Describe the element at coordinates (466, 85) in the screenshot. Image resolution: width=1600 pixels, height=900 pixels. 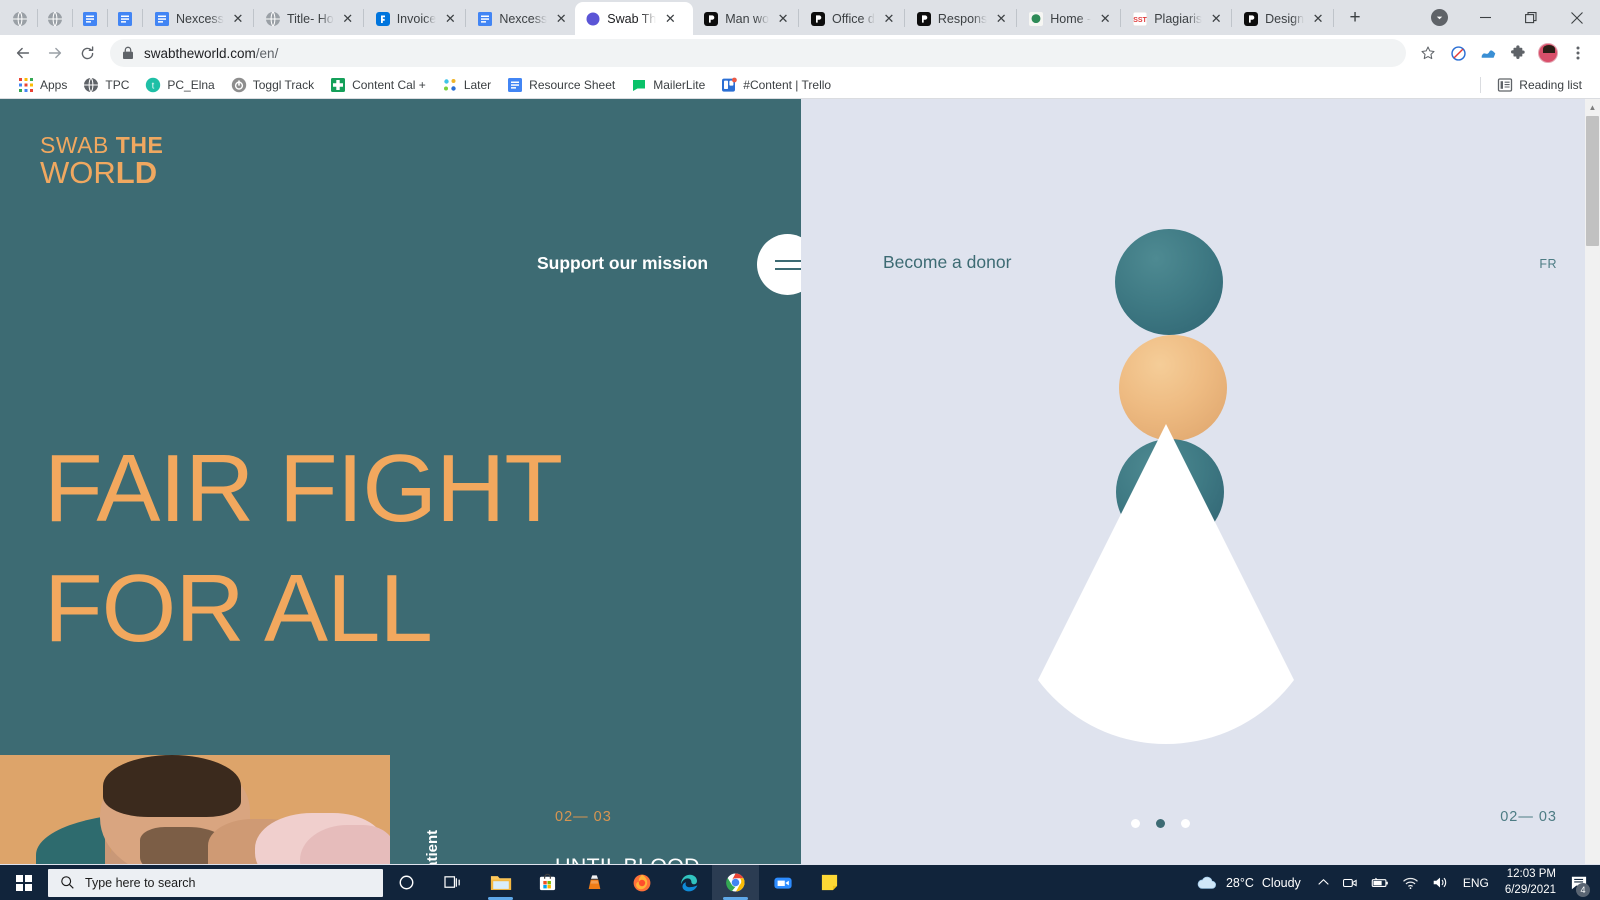
I see `bookmark-later: Later` at that location.